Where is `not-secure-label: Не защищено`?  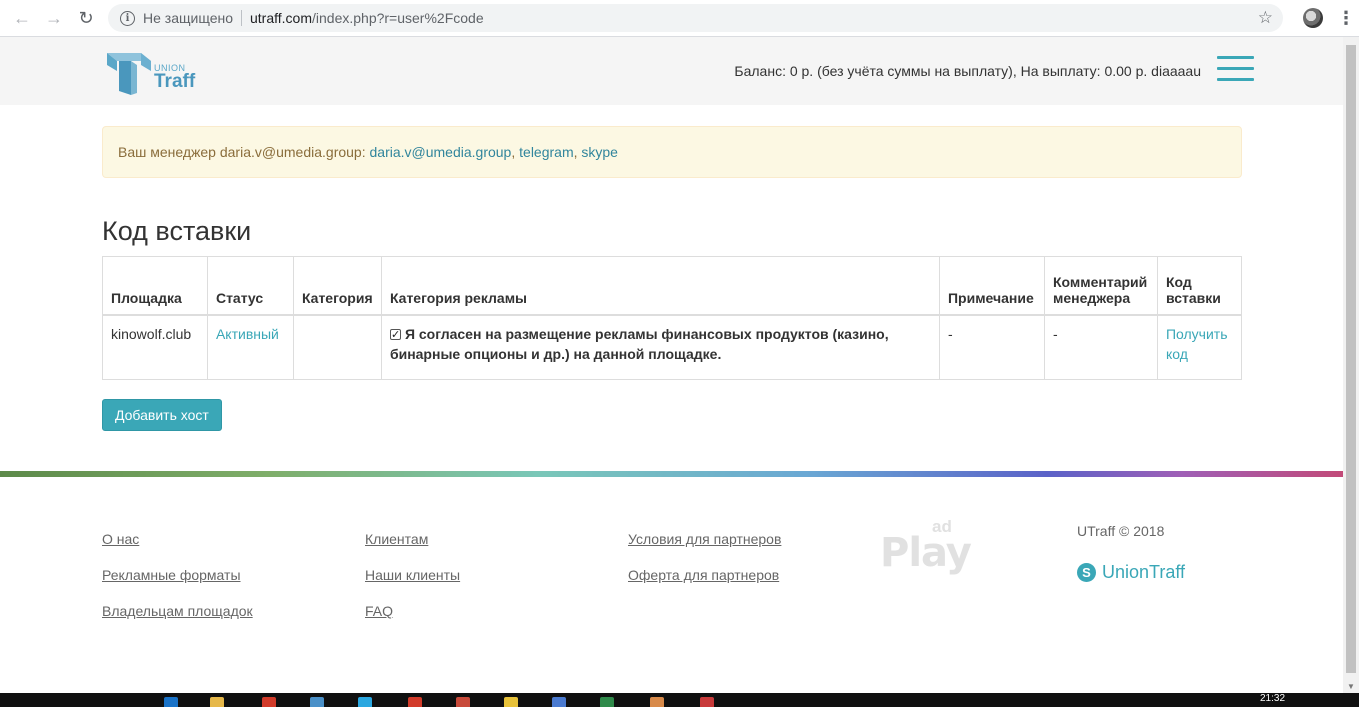
not-secure-label: Не защищено is located at coordinates (188, 18).